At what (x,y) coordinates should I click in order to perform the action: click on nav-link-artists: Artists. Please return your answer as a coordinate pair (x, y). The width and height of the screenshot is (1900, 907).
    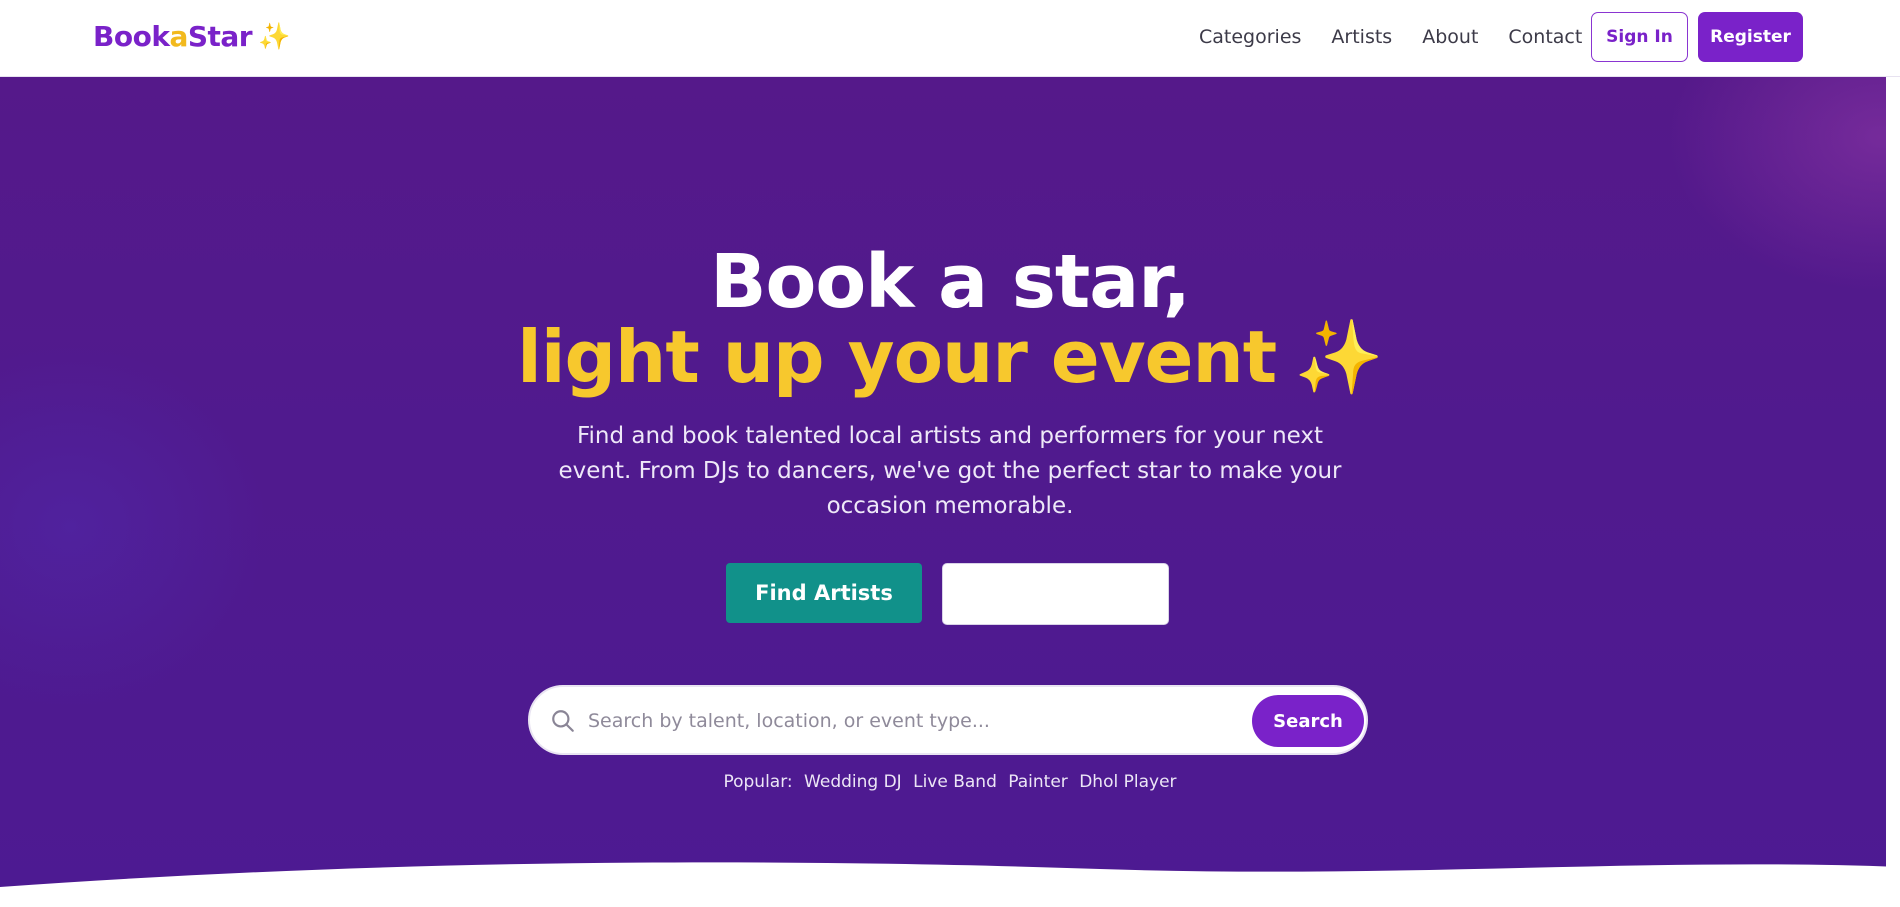
    Looking at the image, I should click on (1361, 37).